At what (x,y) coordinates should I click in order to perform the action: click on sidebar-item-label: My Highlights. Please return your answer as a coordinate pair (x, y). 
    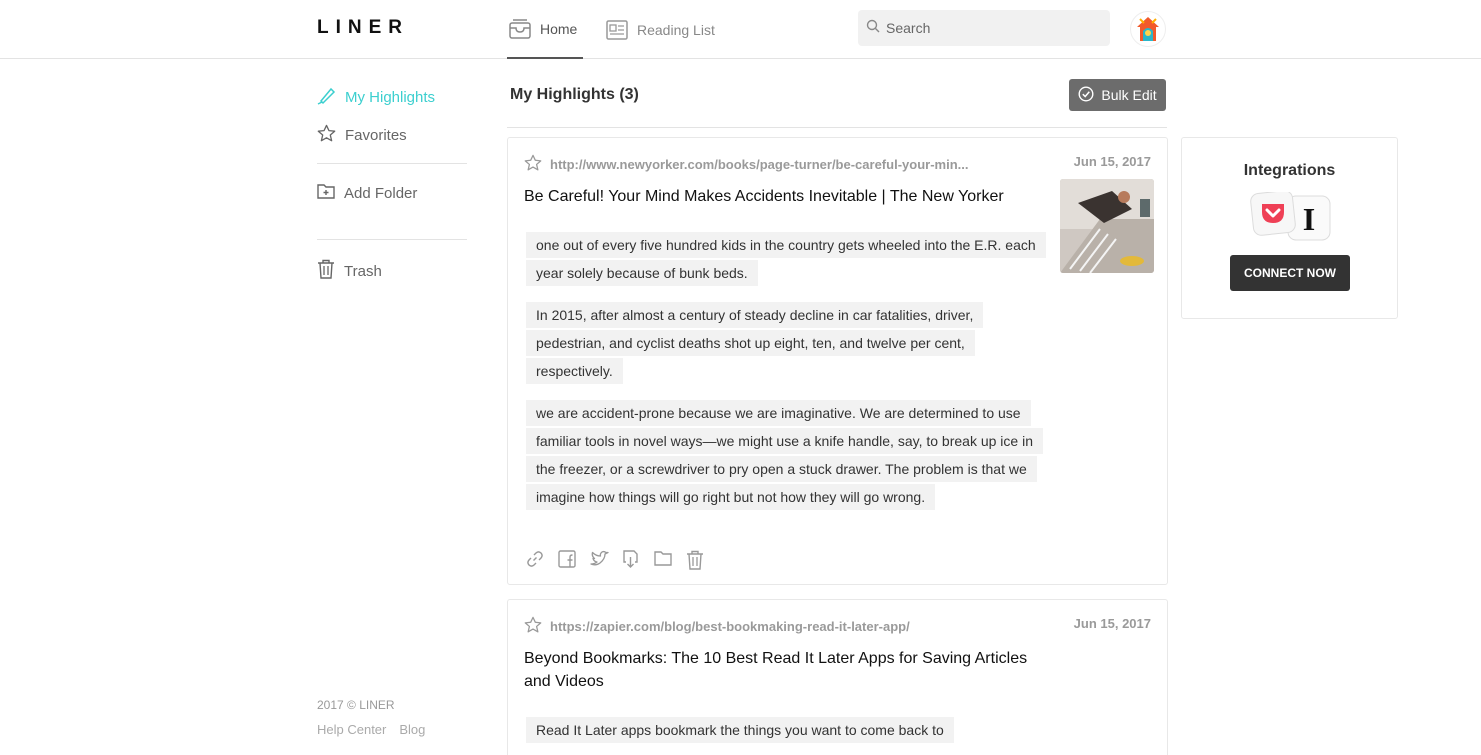
    Looking at the image, I should click on (390, 97).